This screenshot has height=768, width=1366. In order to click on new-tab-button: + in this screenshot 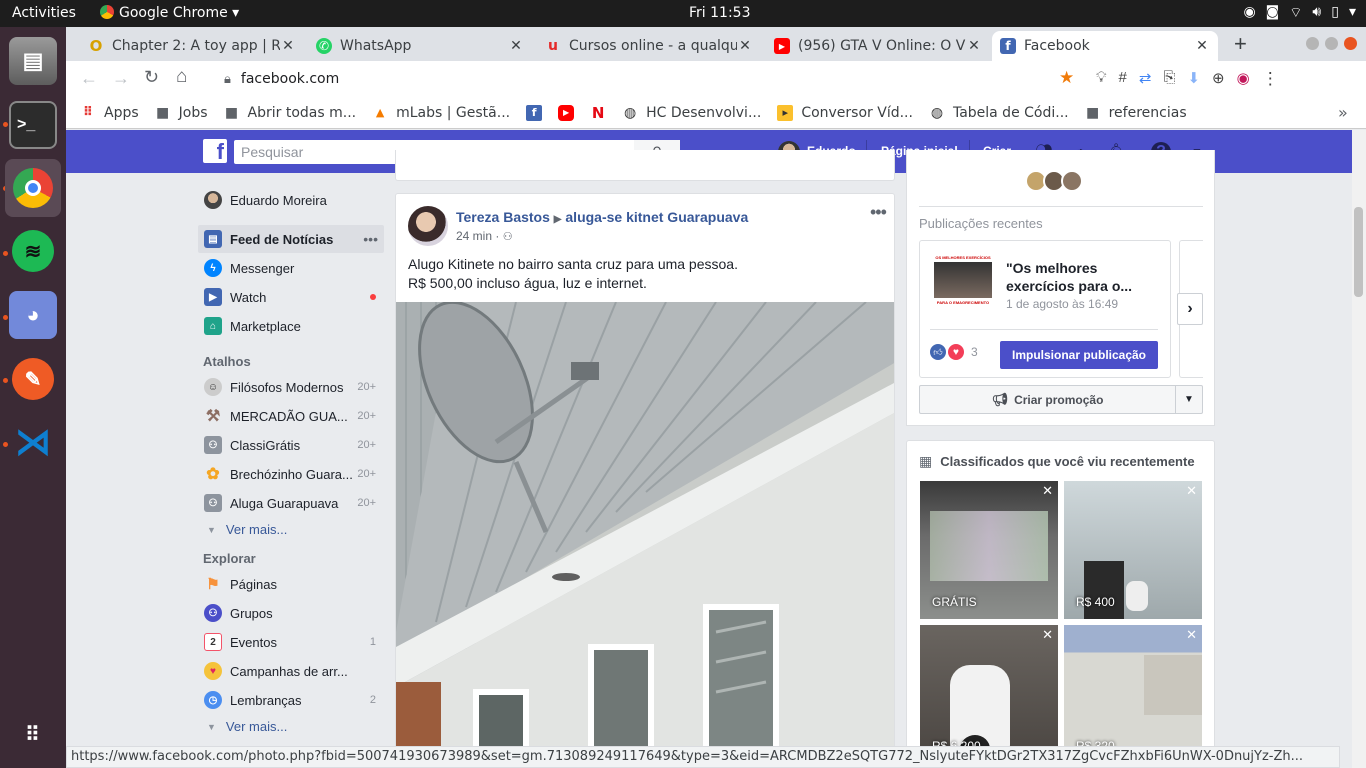, I will do `click(1240, 44)`.